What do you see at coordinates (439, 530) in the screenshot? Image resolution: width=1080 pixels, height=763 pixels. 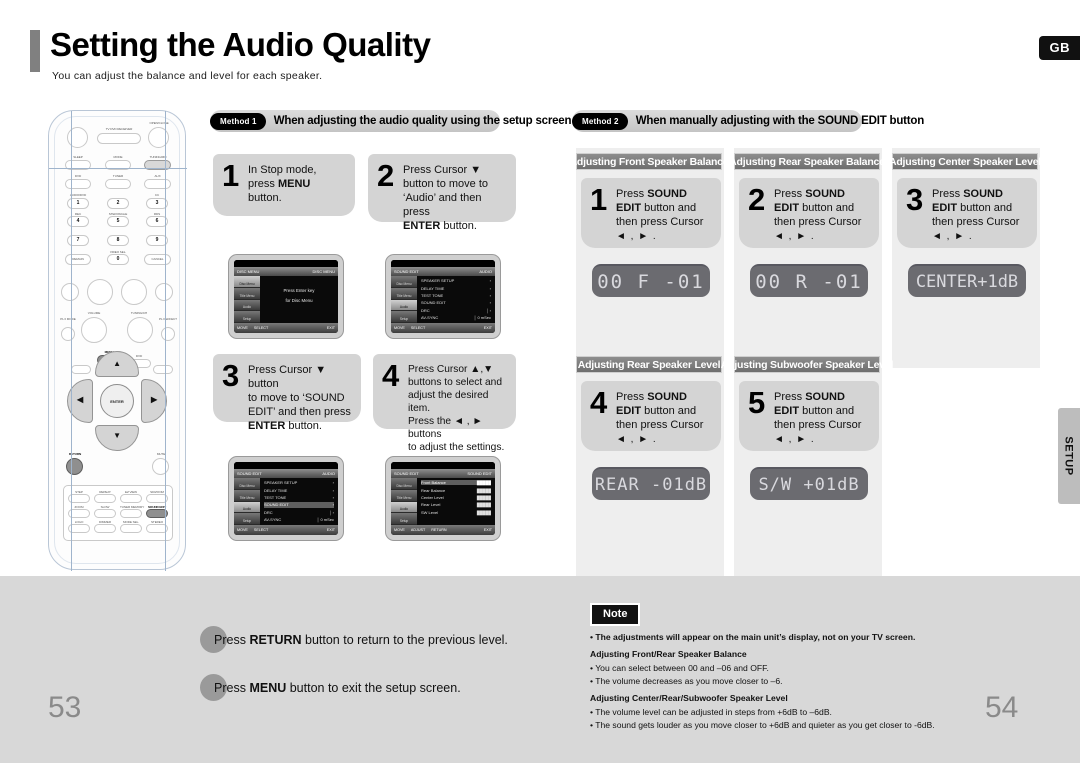 I see `tv-hint-return: RETURN` at bounding box center [439, 530].